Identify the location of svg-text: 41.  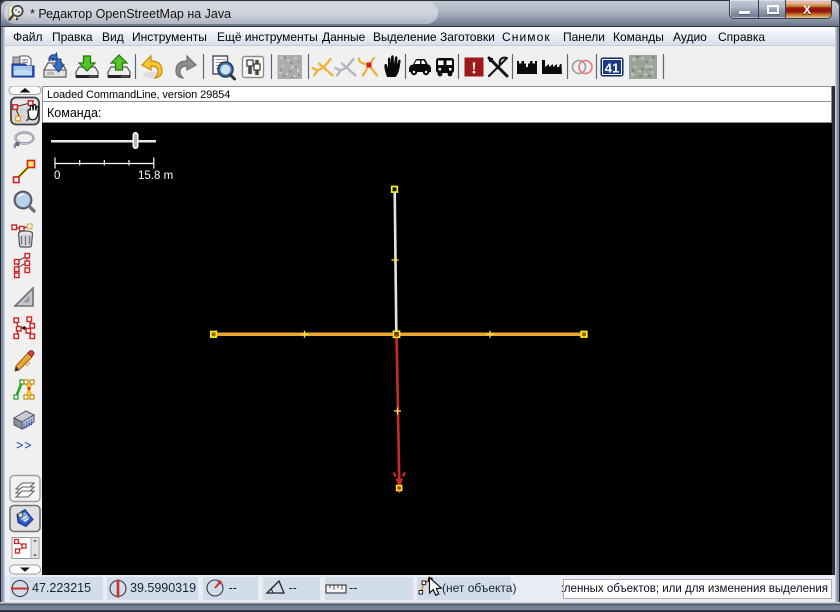
(612, 68).